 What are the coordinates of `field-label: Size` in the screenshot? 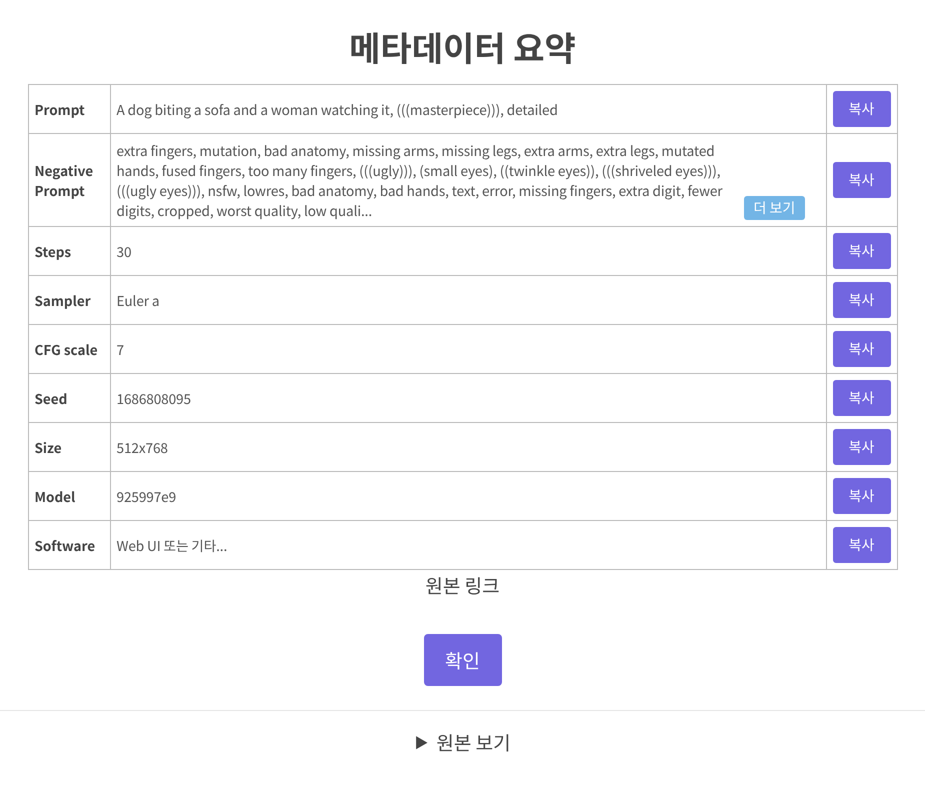 It's located at (69, 447).